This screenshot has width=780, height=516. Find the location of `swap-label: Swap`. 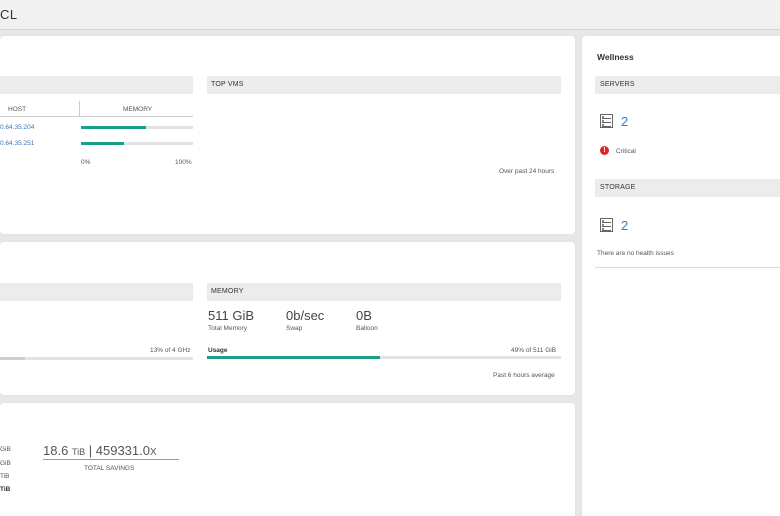

swap-label: Swap is located at coordinates (294, 328).